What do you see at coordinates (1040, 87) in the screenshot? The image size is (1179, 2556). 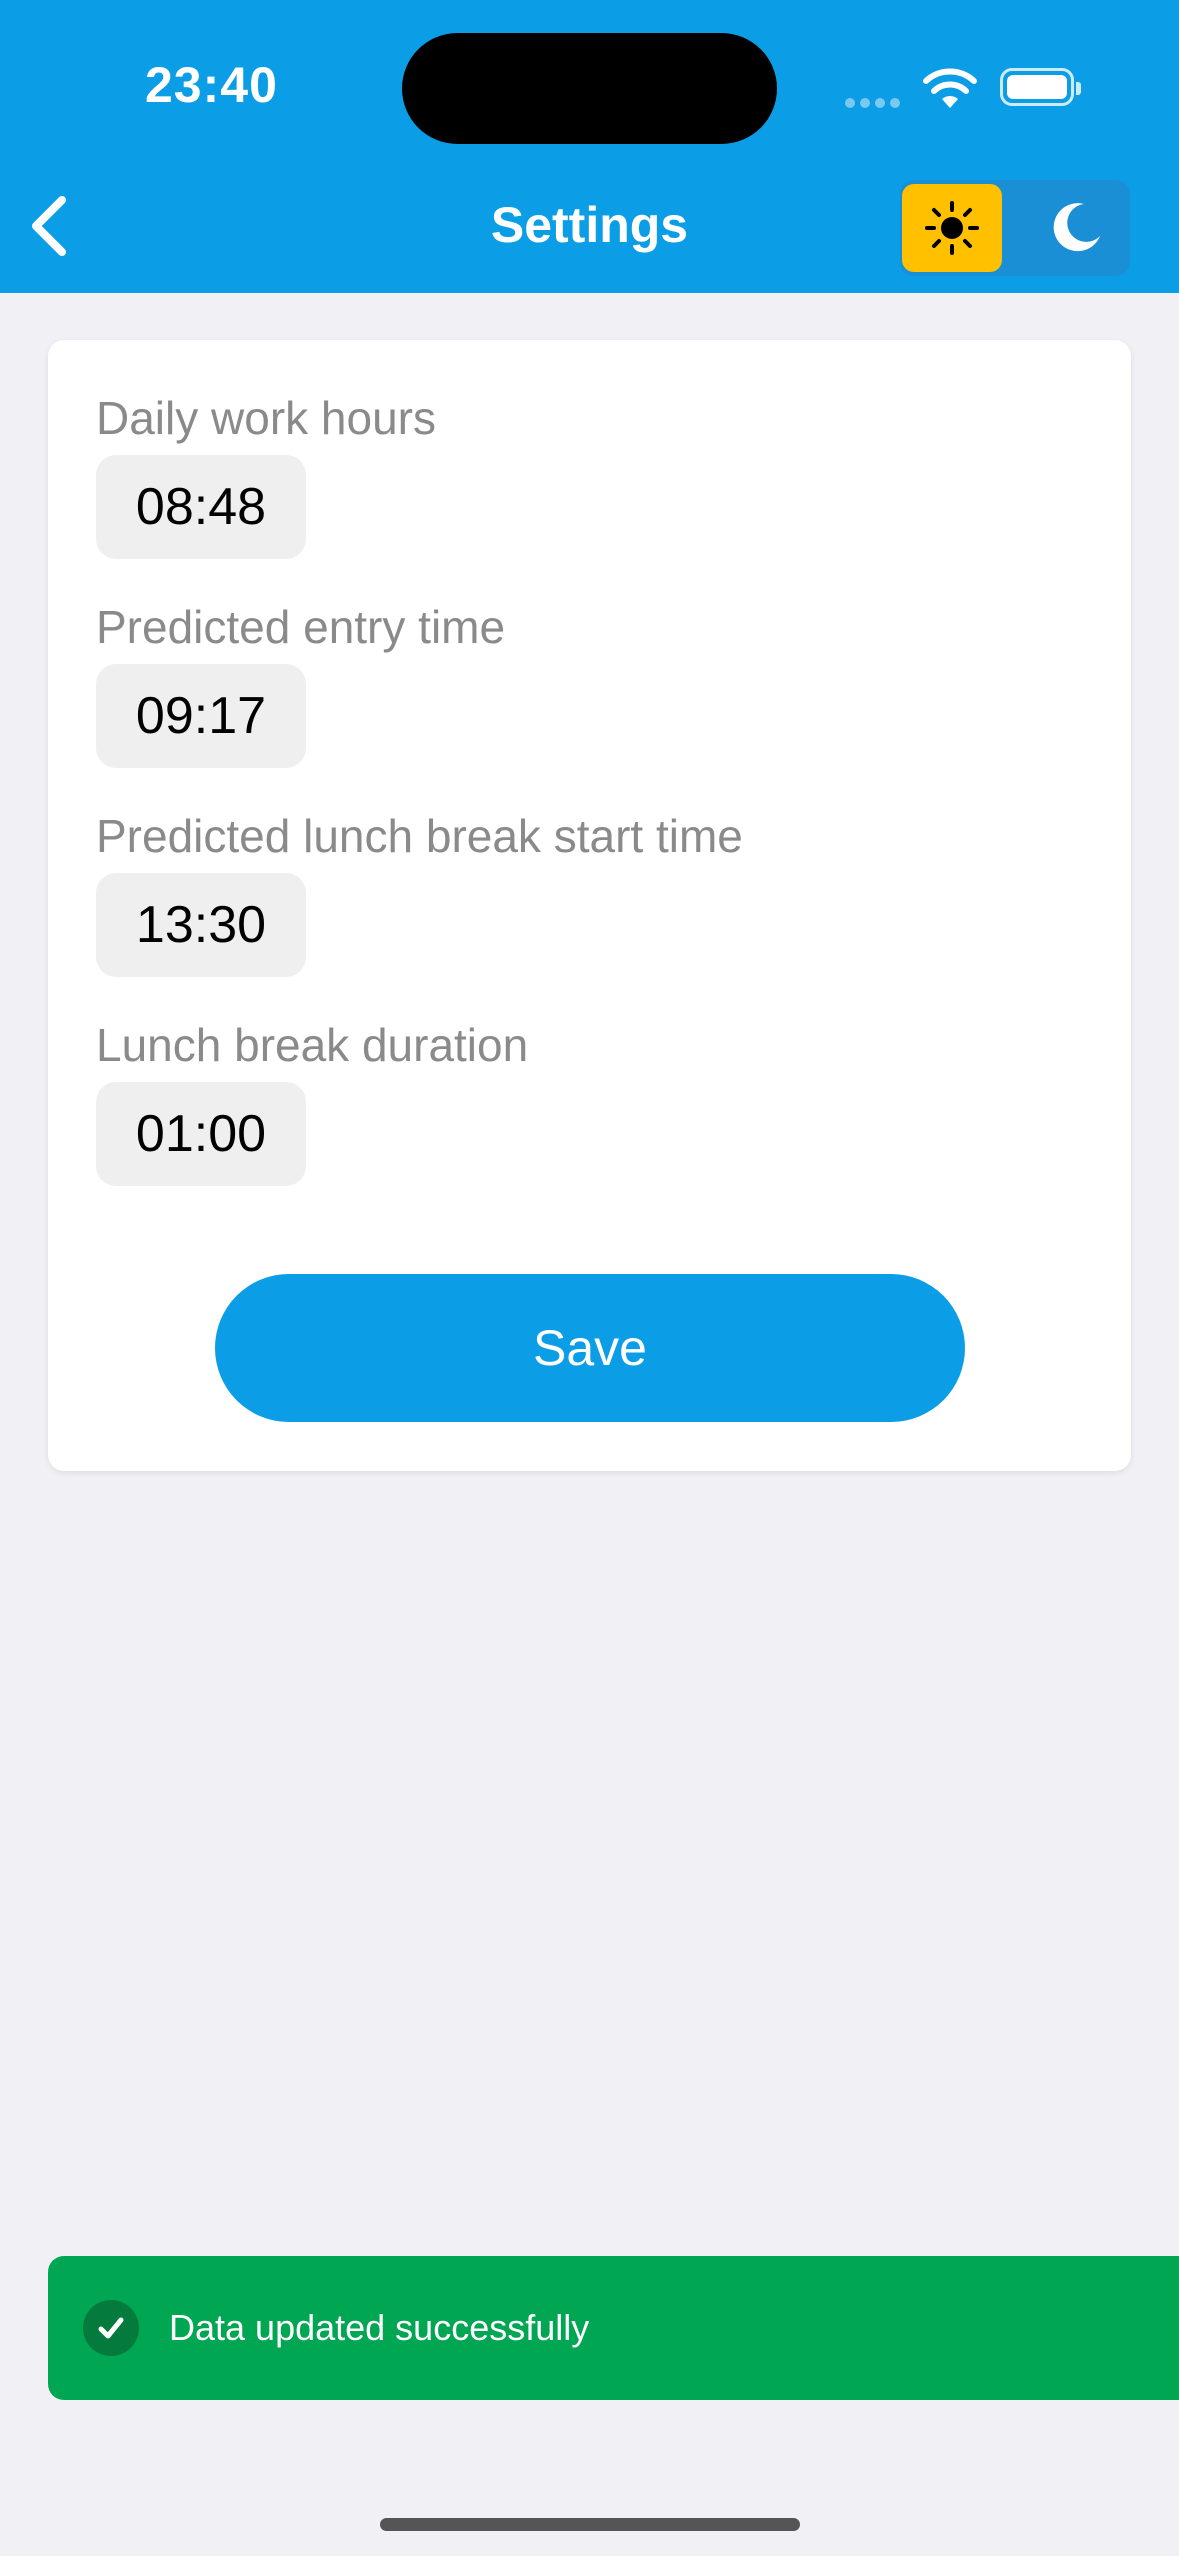 I see `battery-icon` at bounding box center [1040, 87].